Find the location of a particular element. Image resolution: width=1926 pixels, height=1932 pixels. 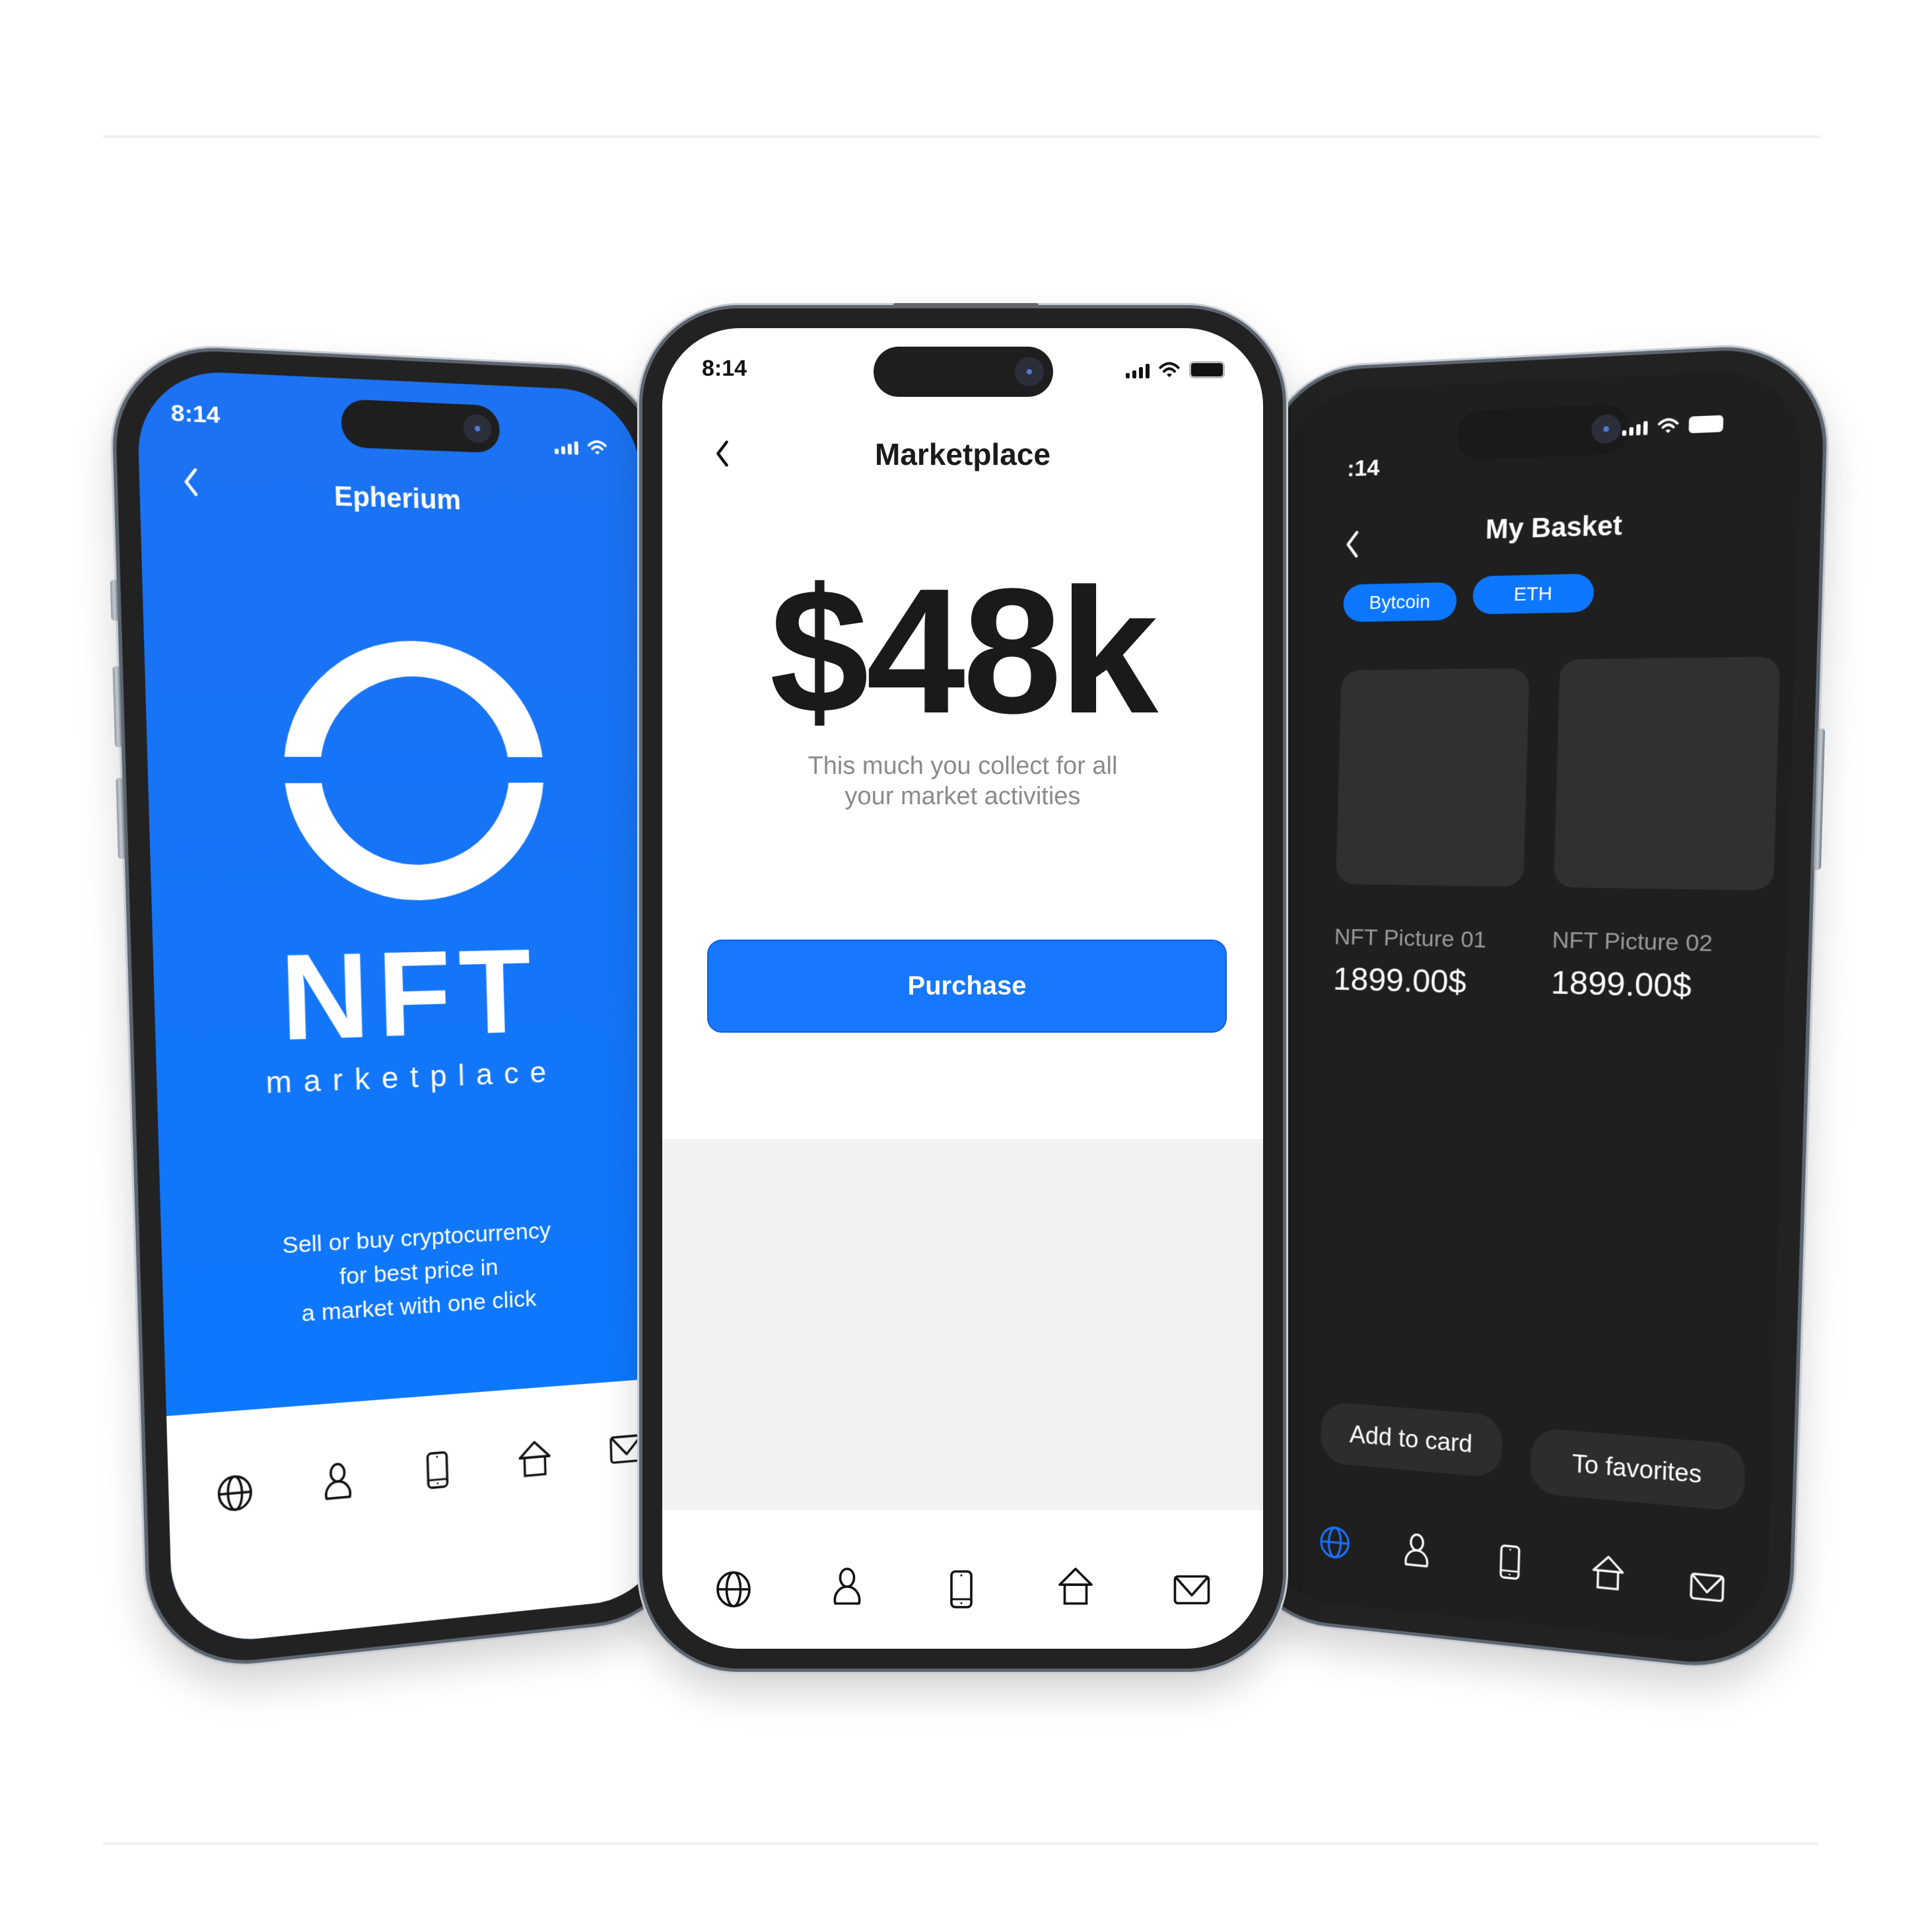

speaker-grill is located at coordinates (966, 305).